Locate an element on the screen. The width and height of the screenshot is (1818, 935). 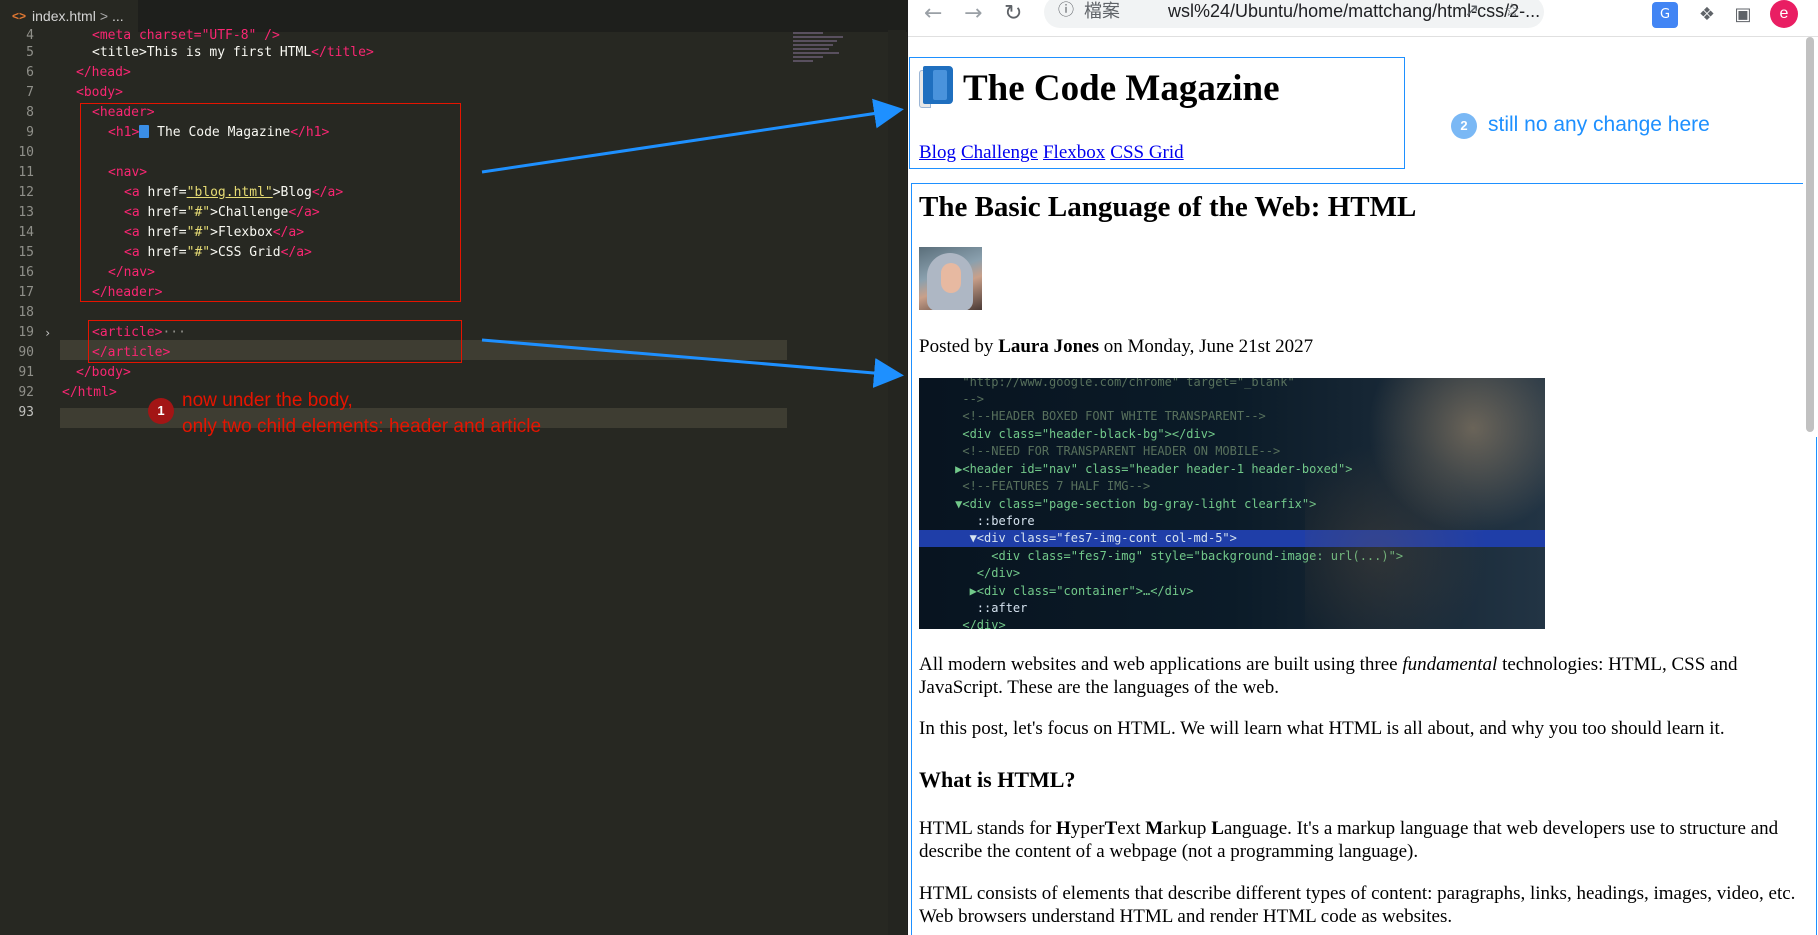
code-tag: </body> is located at coordinates (103, 372).